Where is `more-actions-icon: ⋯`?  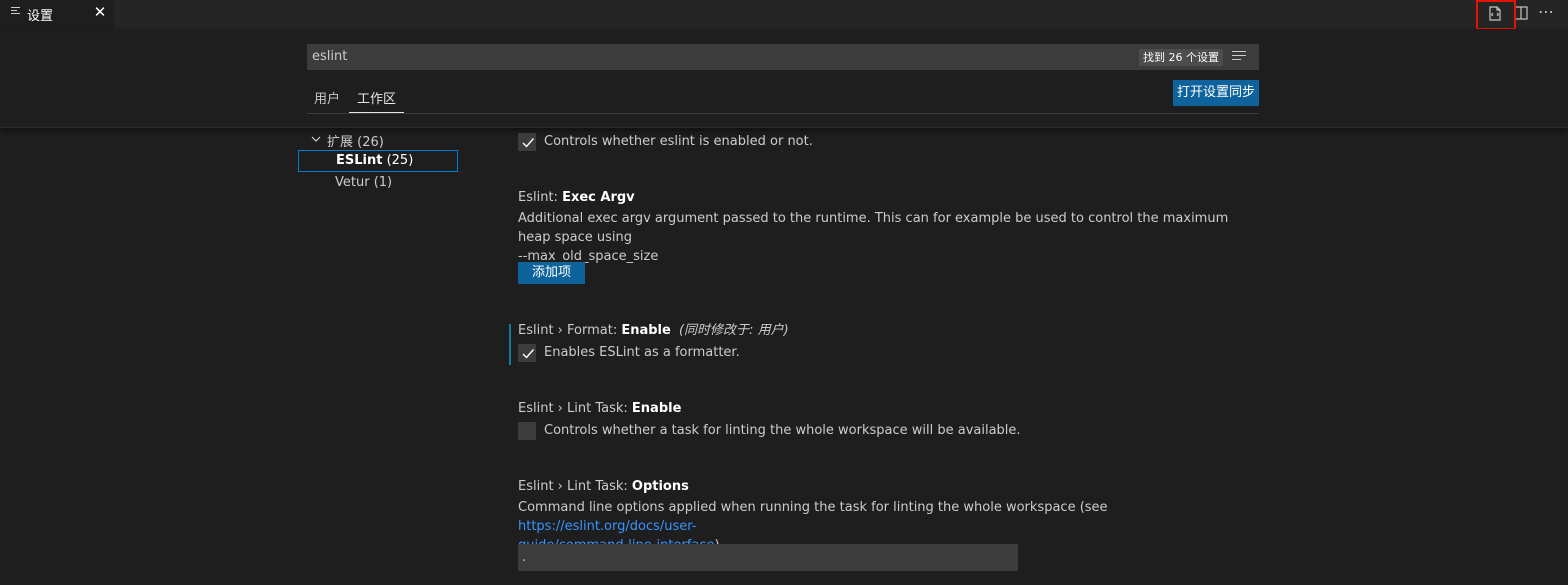
more-actions-icon: ⋯ is located at coordinates (1548, 12).